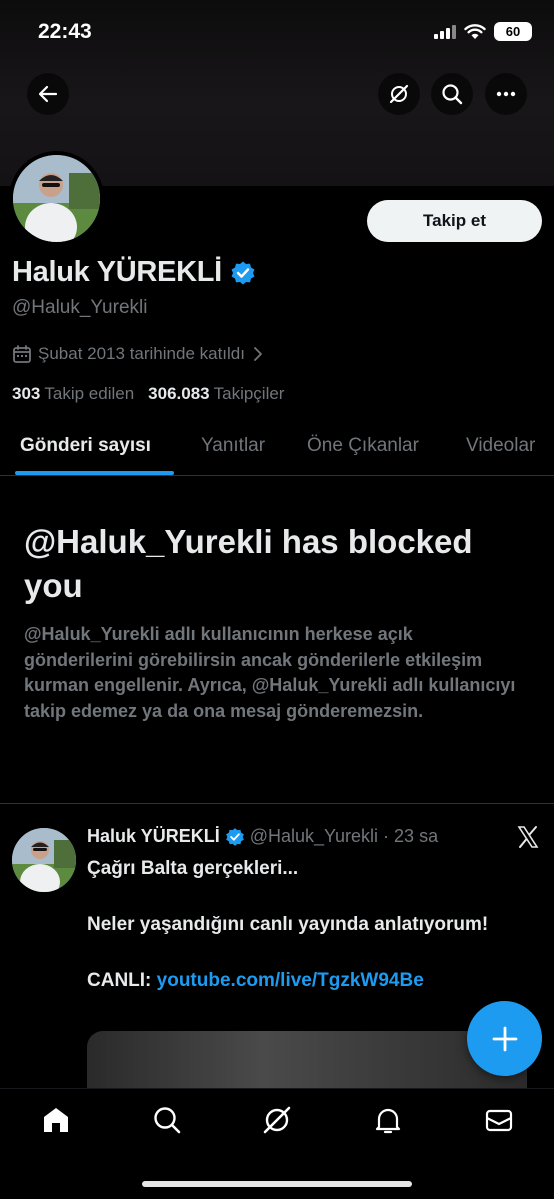 The height and width of the screenshot is (1199, 554). I want to click on nav-search, so click(167, 1120).